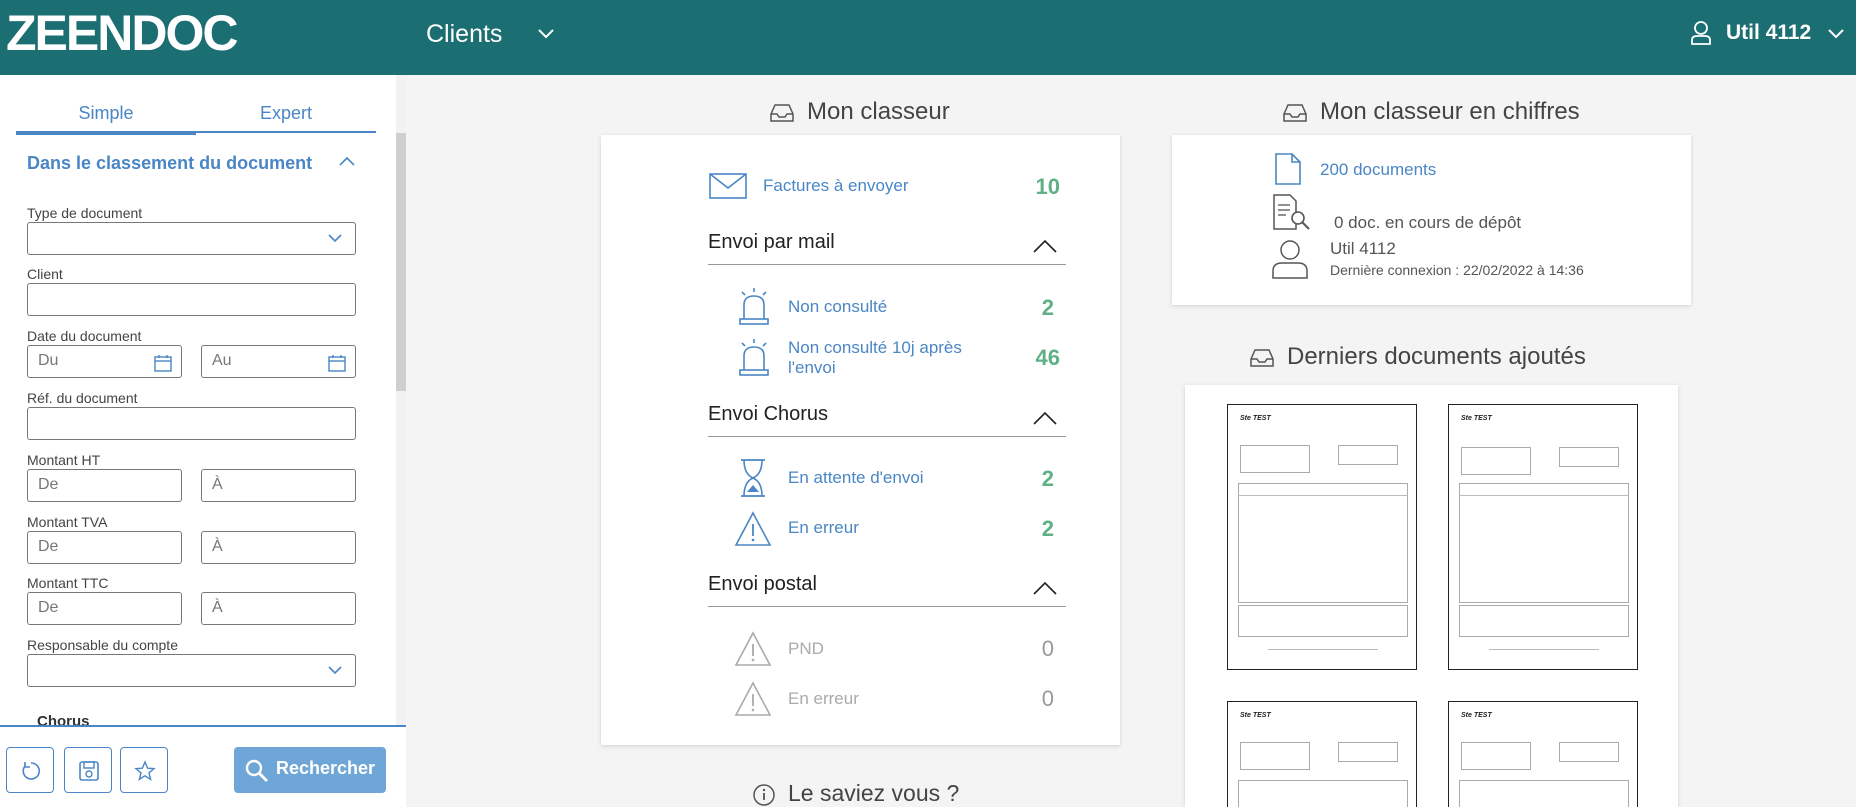 The image size is (1856, 807). I want to click on chorus-erreur-link: En erreur, so click(823, 528).